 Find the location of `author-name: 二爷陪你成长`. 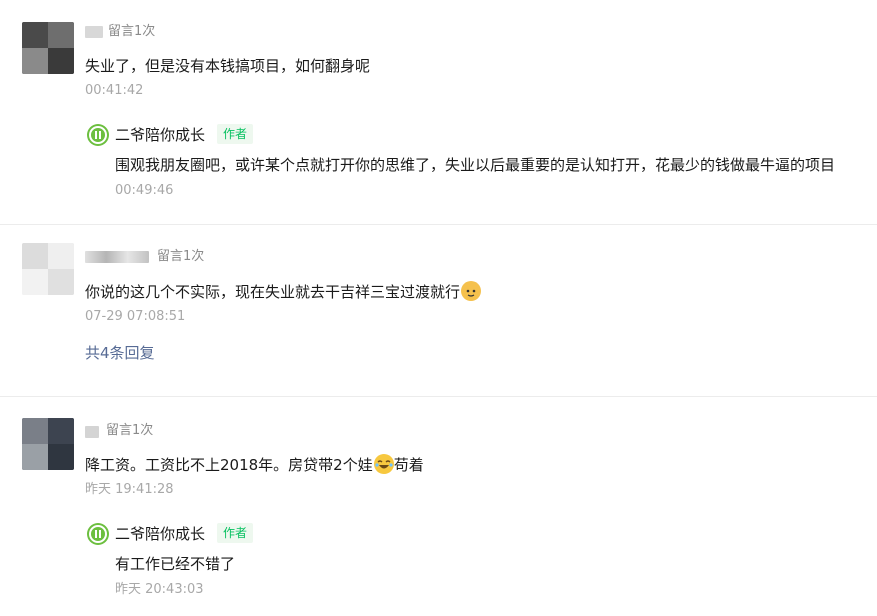

author-name: 二爷陪你成长 is located at coordinates (160, 534).